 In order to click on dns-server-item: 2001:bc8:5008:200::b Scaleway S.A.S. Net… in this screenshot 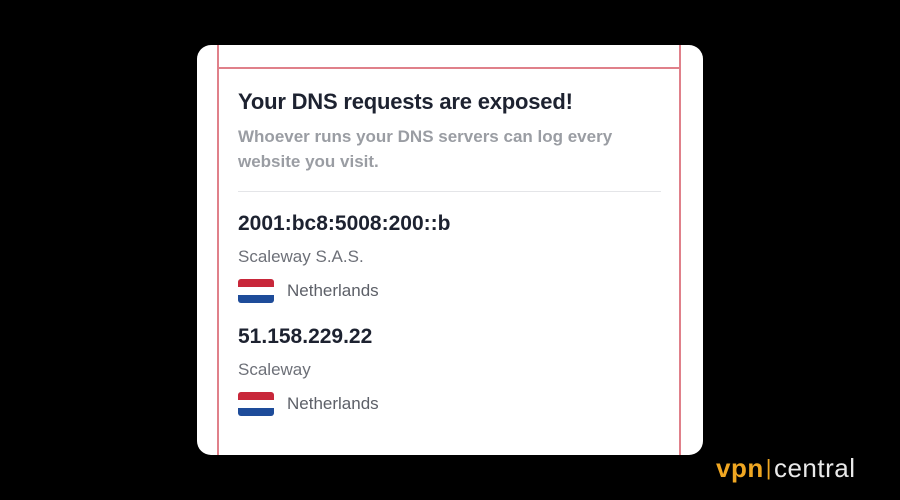, I will do `click(449, 257)`.